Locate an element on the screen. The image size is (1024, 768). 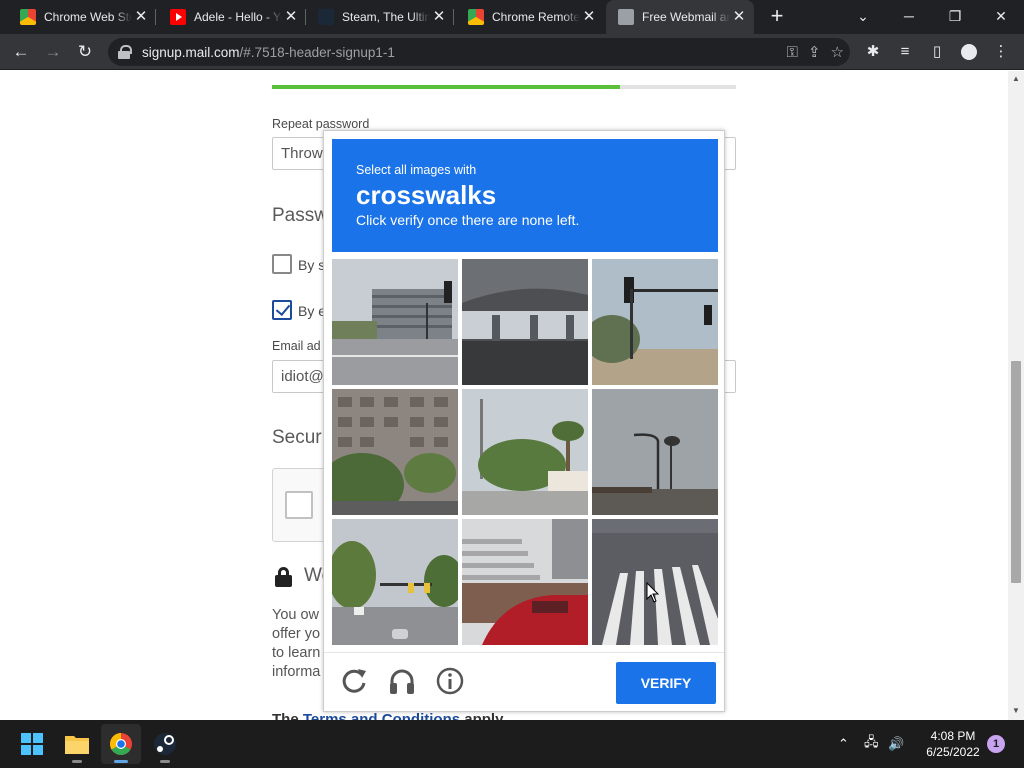
chrome-web-store-icon is located at coordinates (28, 17).